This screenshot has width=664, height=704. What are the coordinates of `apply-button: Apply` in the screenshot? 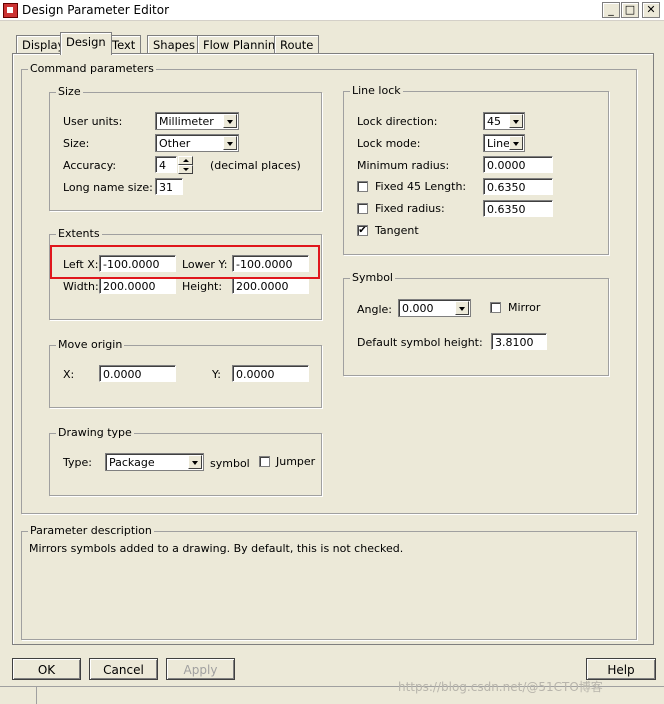 It's located at (200, 669).